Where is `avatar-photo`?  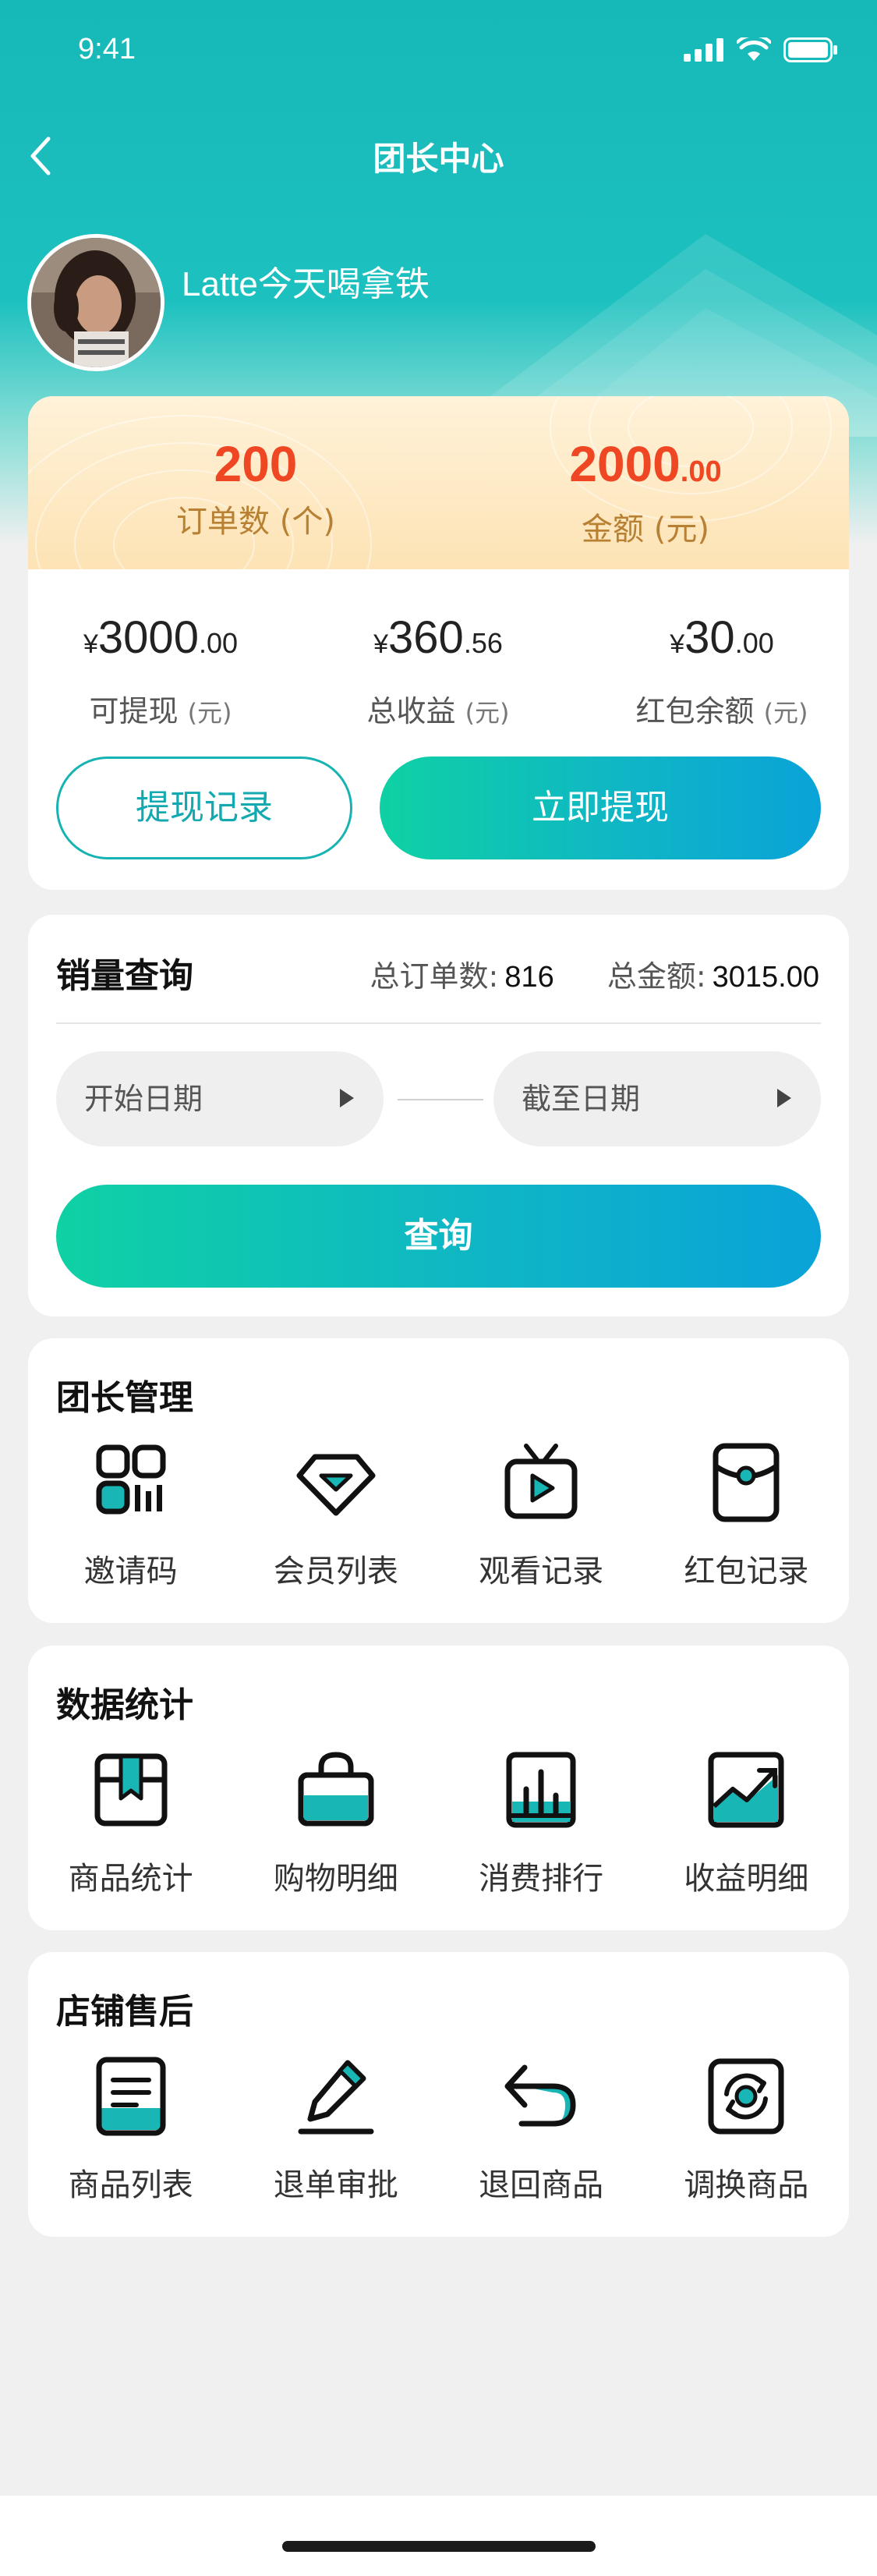 avatar-photo is located at coordinates (96, 302).